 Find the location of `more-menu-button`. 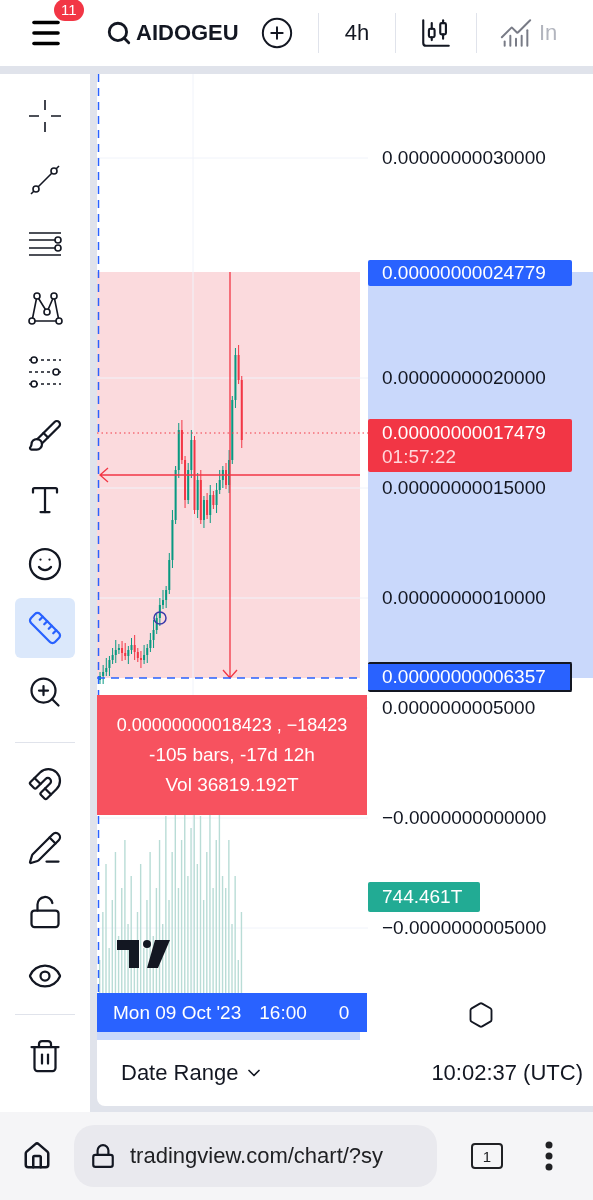

more-menu-button is located at coordinates (549, 1156).